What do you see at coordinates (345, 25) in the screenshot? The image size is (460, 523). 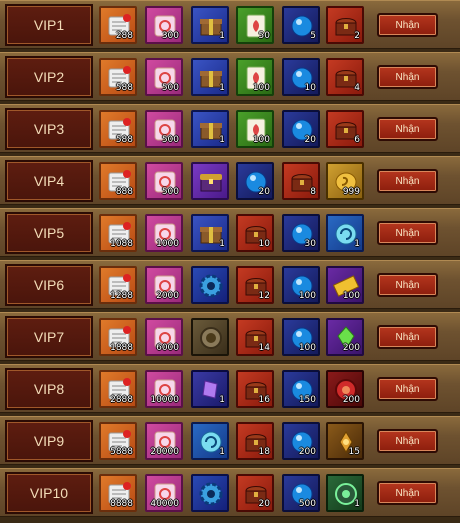 I see `treasure-chest-icon: 2` at bounding box center [345, 25].